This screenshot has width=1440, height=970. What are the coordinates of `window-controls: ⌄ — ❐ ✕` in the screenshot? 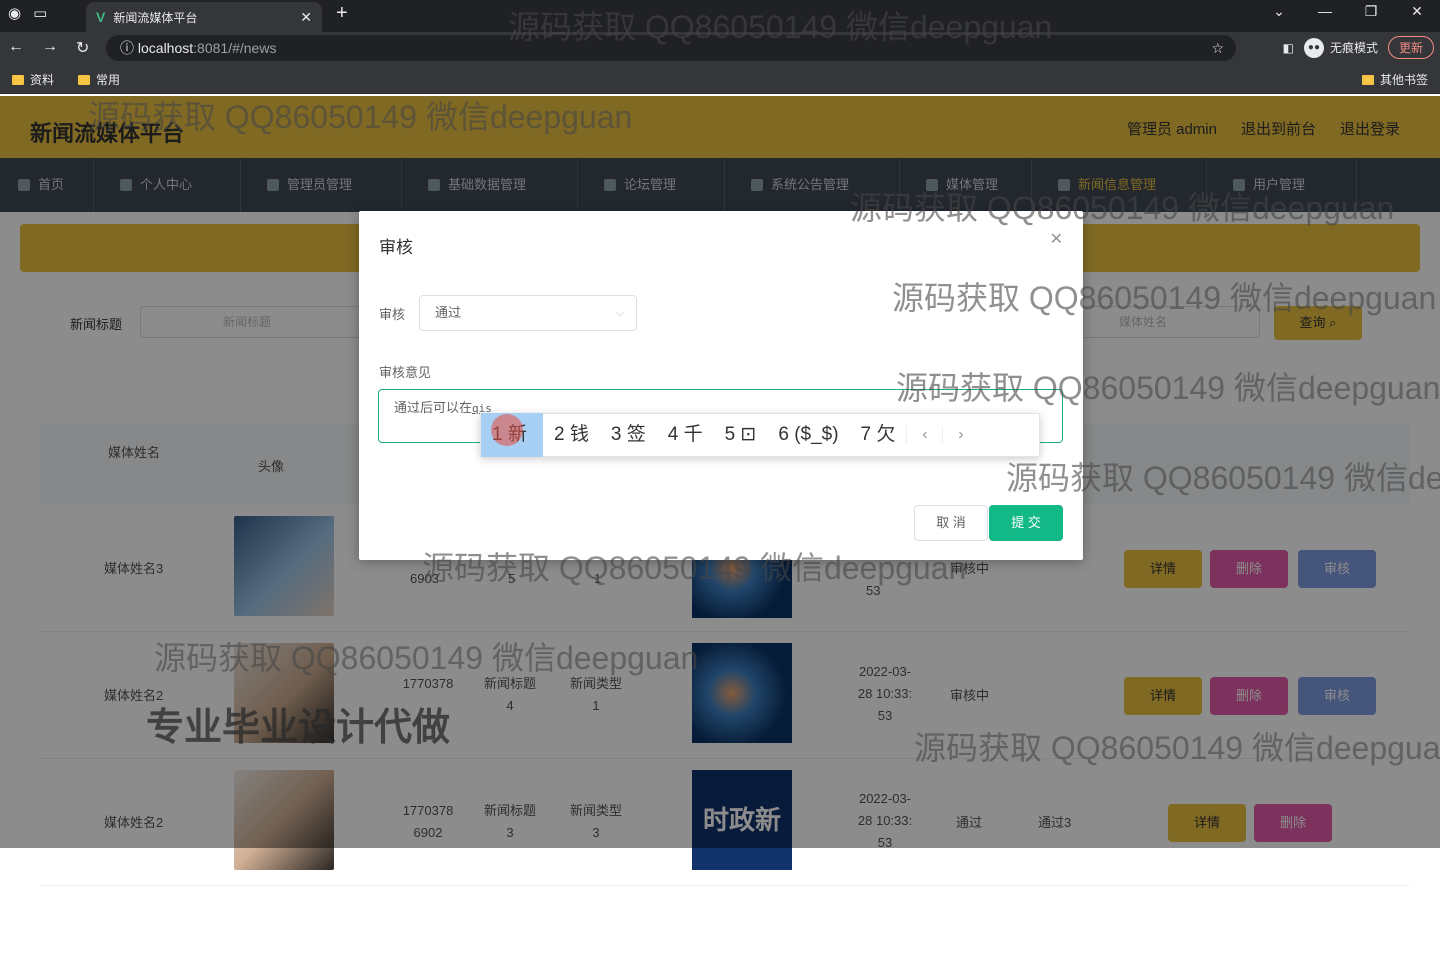 It's located at (1348, 11).